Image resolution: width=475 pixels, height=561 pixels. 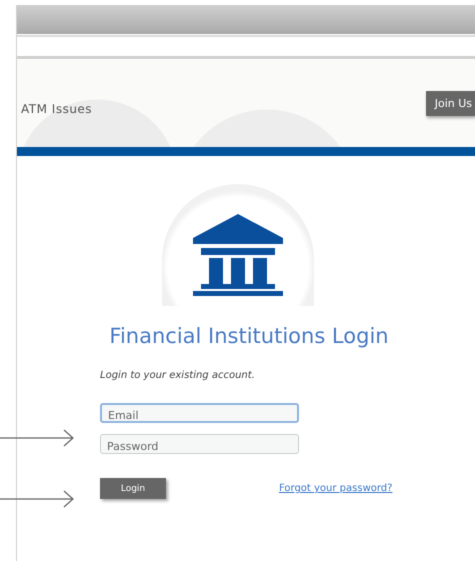 What do you see at coordinates (133, 488) in the screenshot?
I see `login-button: Login` at bounding box center [133, 488].